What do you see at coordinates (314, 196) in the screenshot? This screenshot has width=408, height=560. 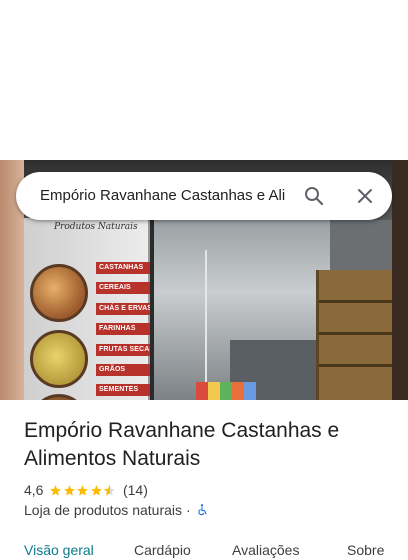 I see `search-icon` at bounding box center [314, 196].